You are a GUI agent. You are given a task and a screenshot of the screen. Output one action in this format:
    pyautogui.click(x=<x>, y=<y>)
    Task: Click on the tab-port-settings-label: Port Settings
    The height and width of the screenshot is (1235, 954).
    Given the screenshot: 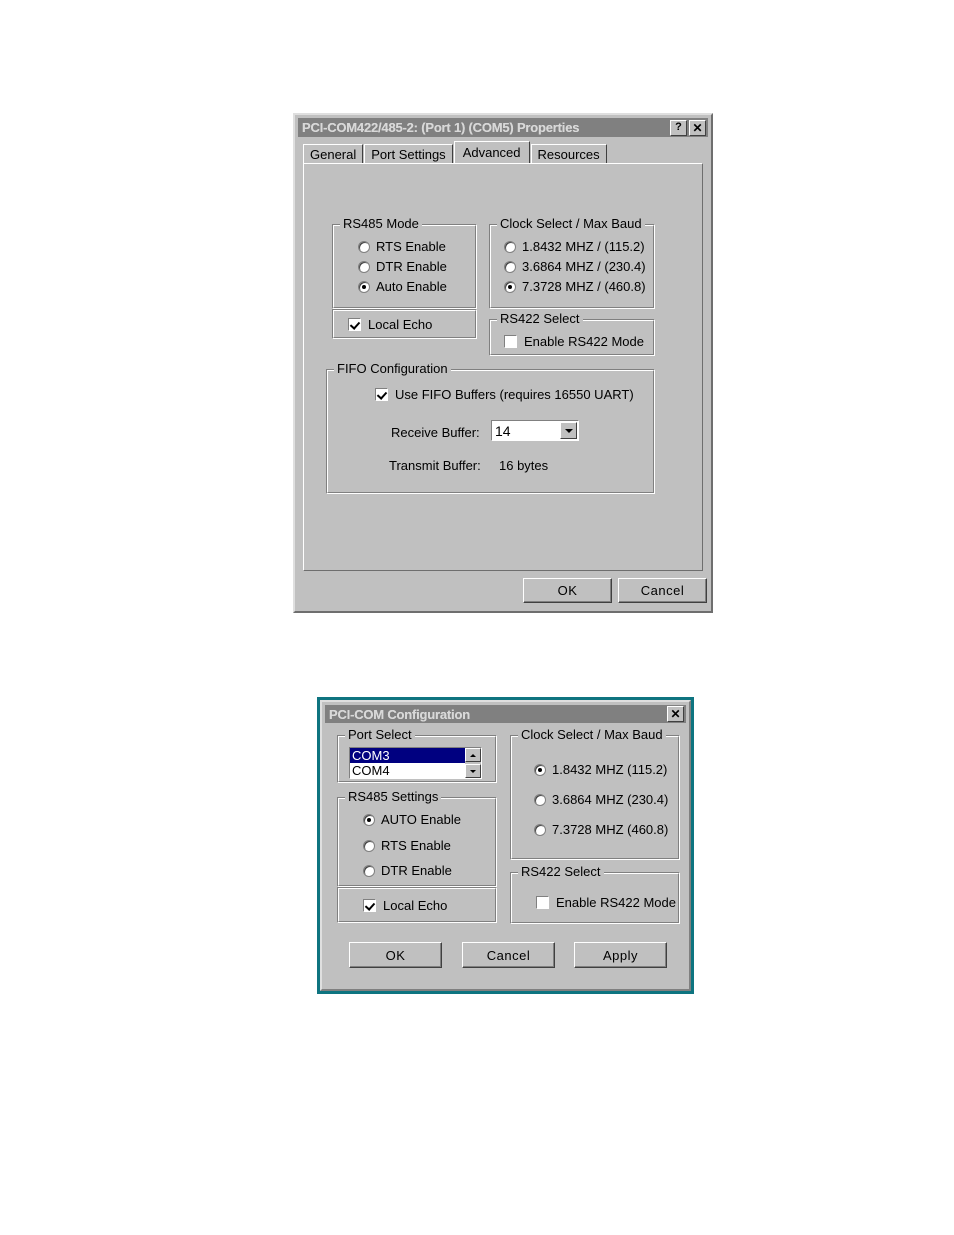 What is the action you would take?
    pyautogui.click(x=408, y=154)
    